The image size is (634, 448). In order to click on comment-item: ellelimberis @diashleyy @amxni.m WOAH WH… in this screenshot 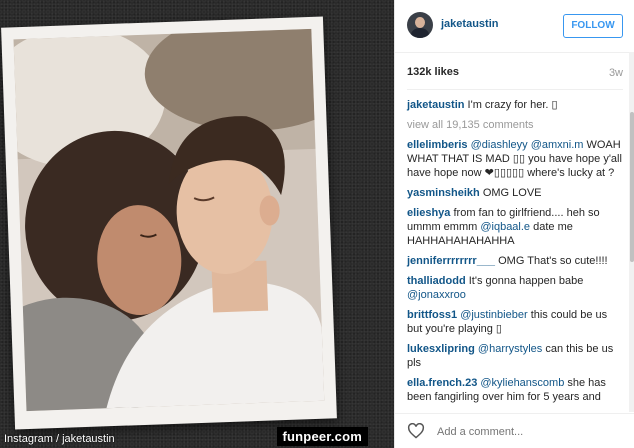, I will do `click(515, 159)`.